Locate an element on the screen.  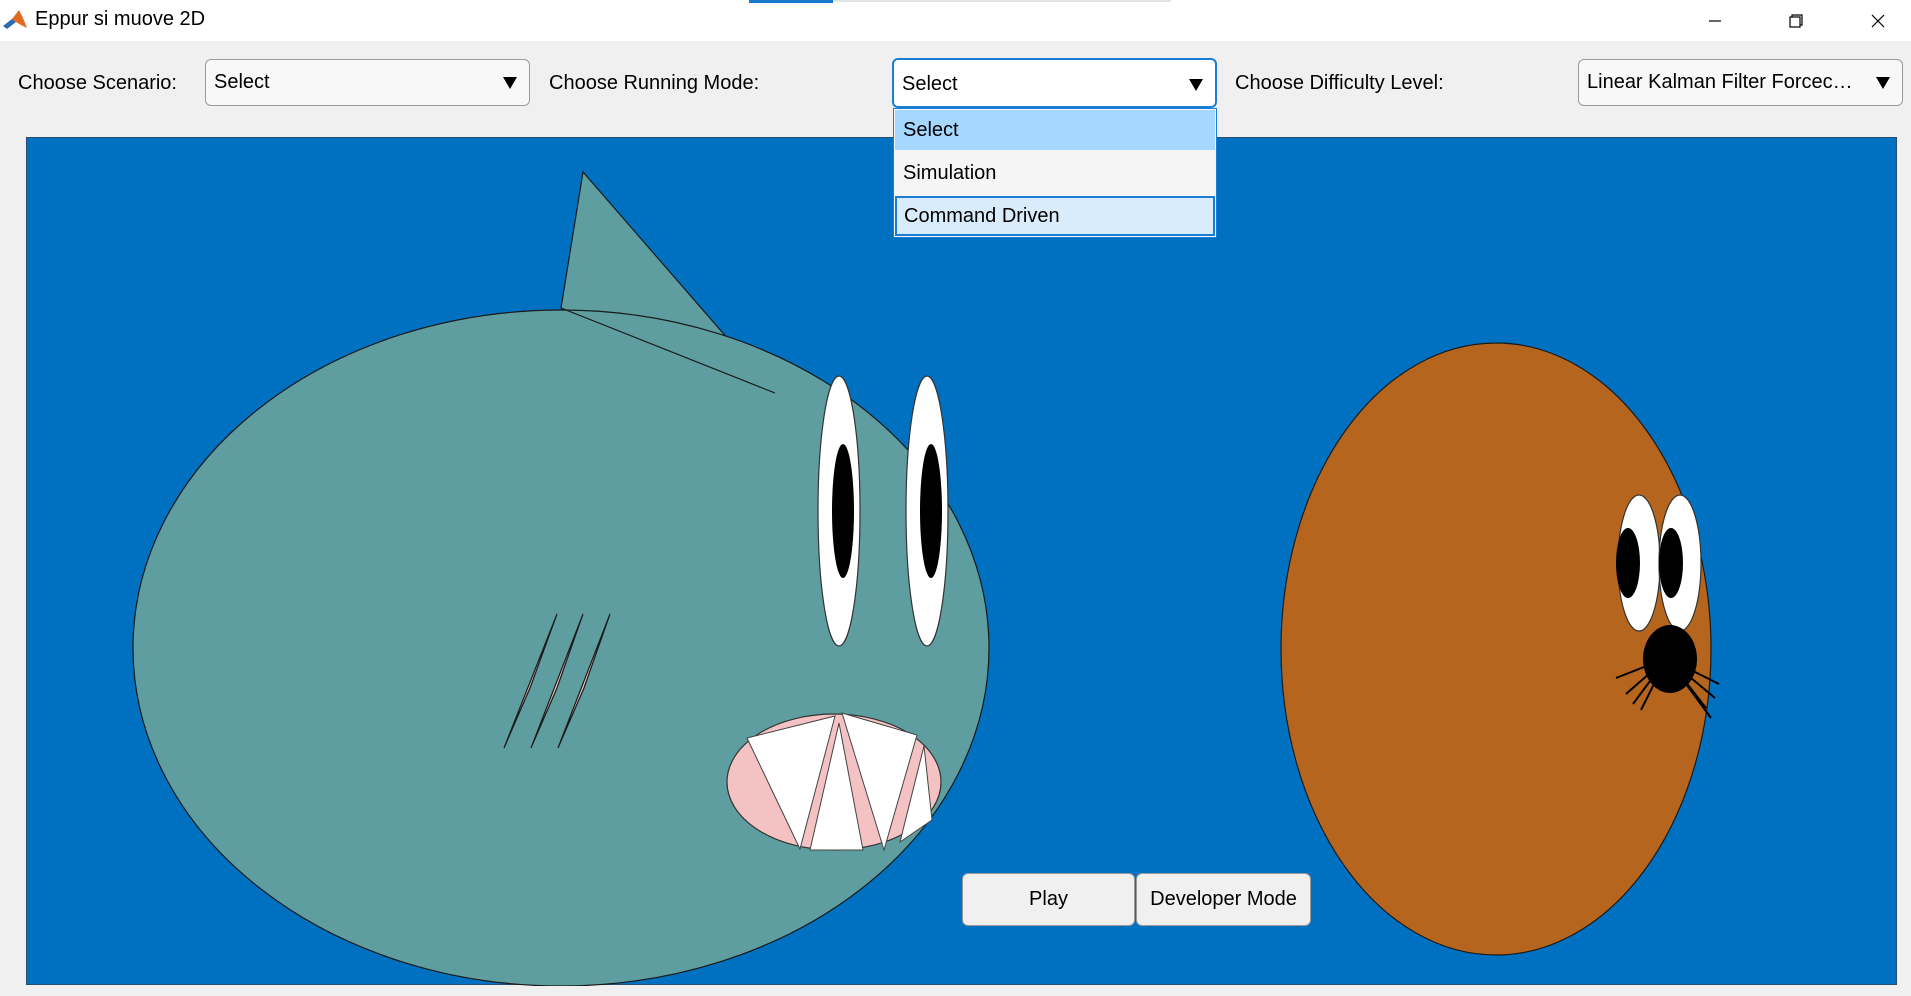
mode-label: Choose Running Mode: is located at coordinates (654, 83).